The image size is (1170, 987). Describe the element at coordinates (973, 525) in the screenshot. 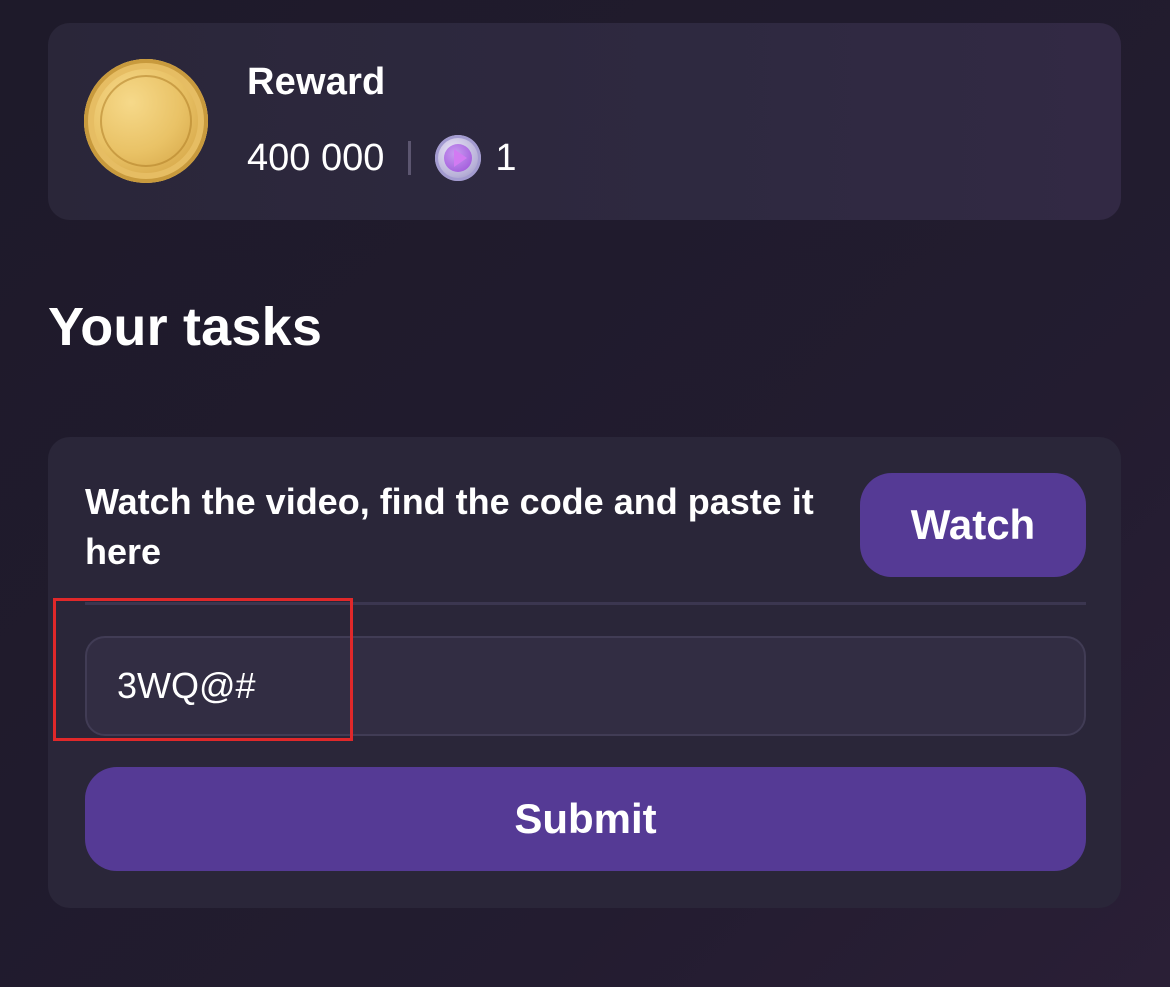

I see `watch-button: Watch` at that location.